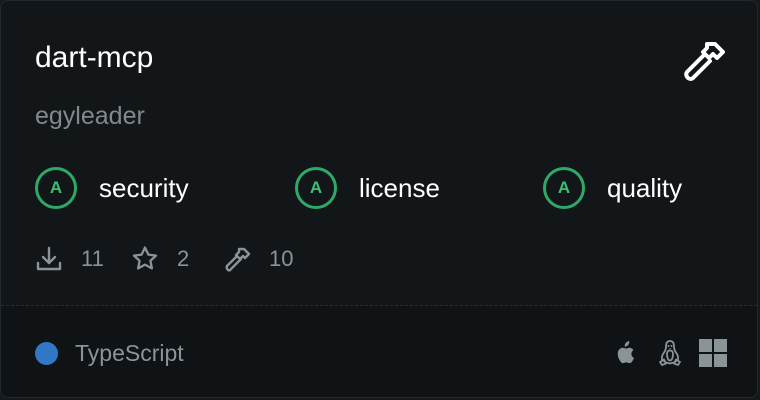  I want to click on apple-icon, so click(625, 352).